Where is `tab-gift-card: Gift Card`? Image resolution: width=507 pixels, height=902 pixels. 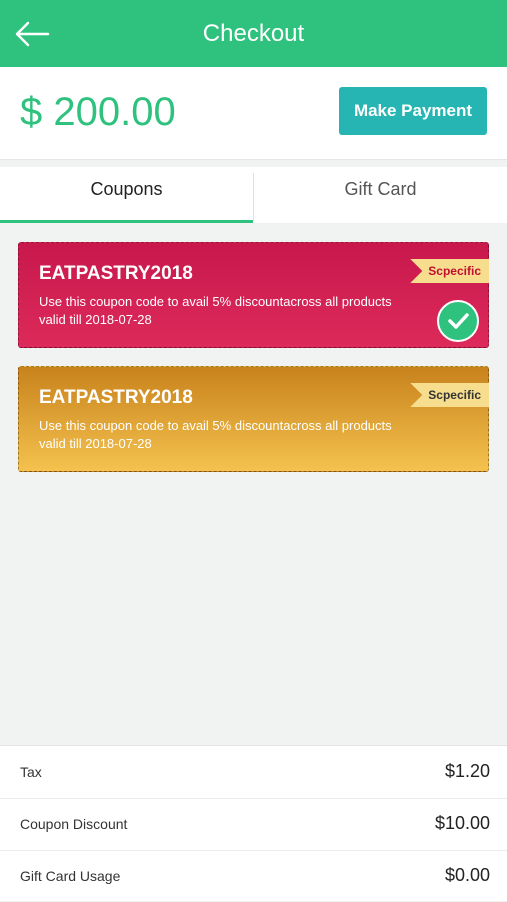
tab-gift-card: Gift Card is located at coordinates (380, 195).